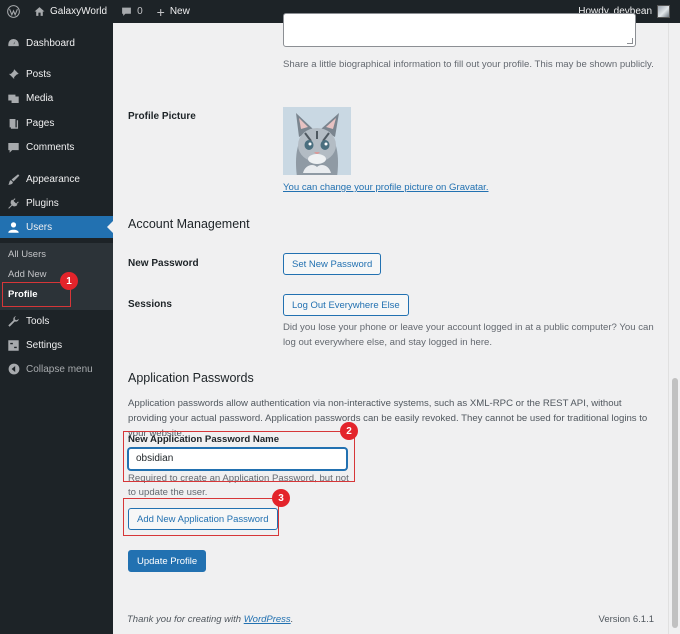 The width and height of the screenshot is (680, 634). Describe the element at coordinates (630, 41) in the screenshot. I see `resize-grip-icon` at that location.